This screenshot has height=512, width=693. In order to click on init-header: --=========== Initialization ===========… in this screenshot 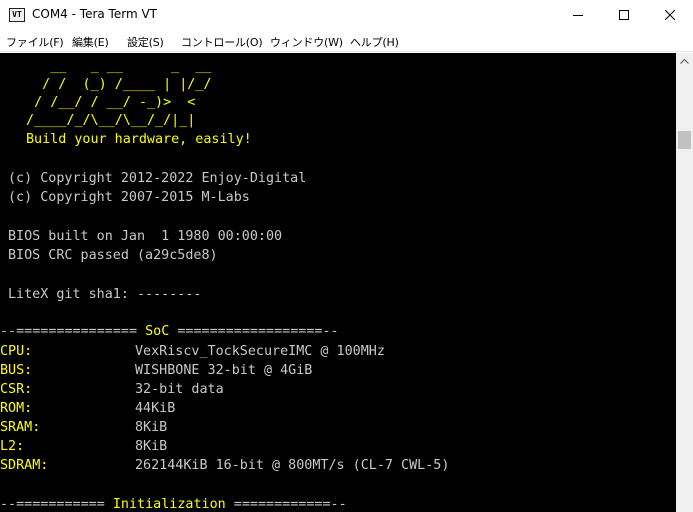, I will do `click(173, 503)`.